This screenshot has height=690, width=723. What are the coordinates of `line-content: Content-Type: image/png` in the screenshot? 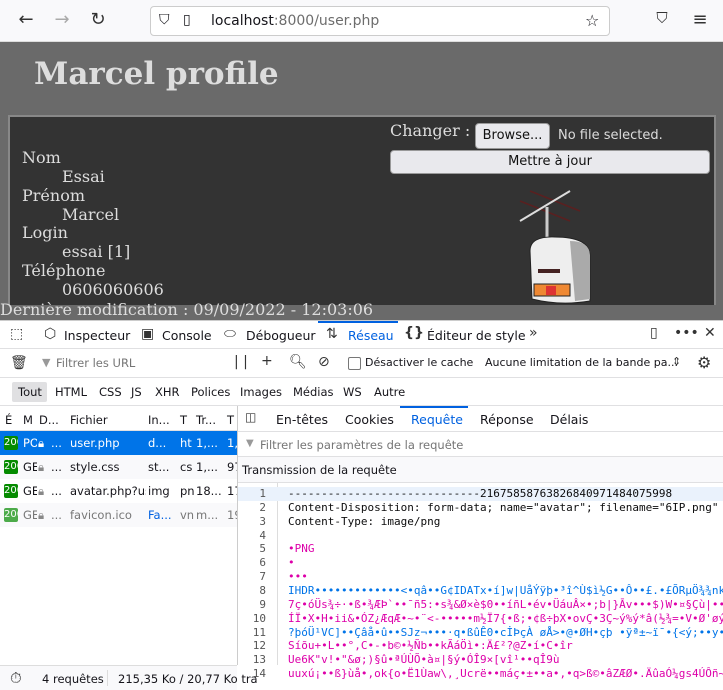 It's located at (364, 521).